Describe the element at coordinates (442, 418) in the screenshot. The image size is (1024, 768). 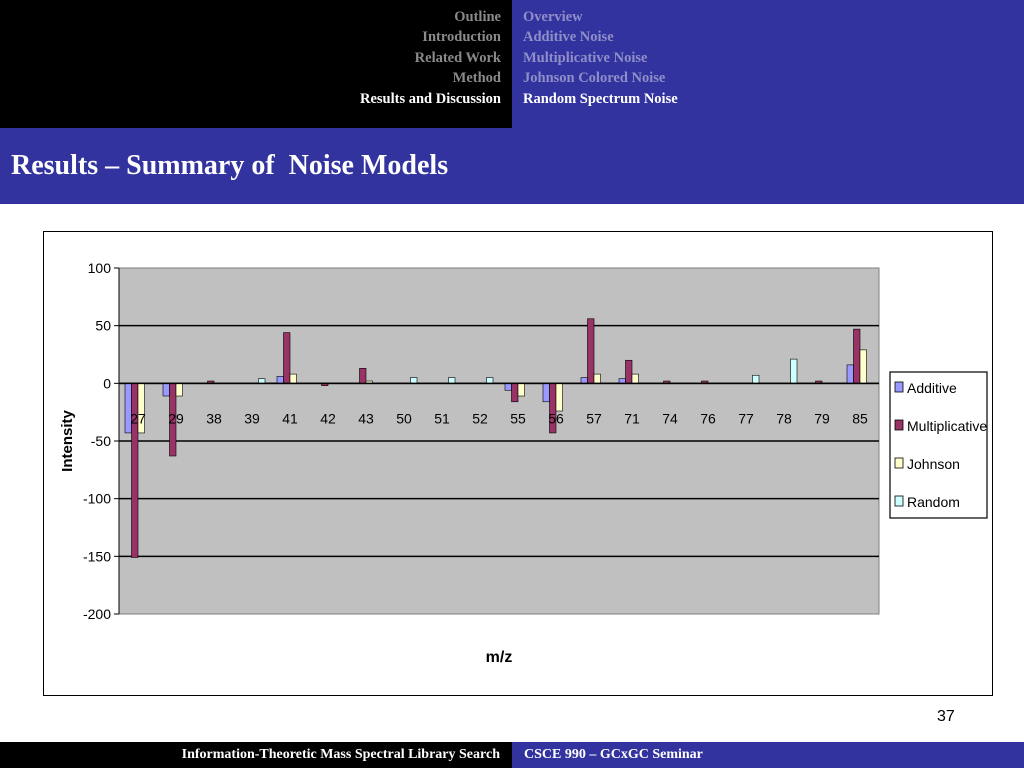
I see `x-tick-label: 51` at that location.